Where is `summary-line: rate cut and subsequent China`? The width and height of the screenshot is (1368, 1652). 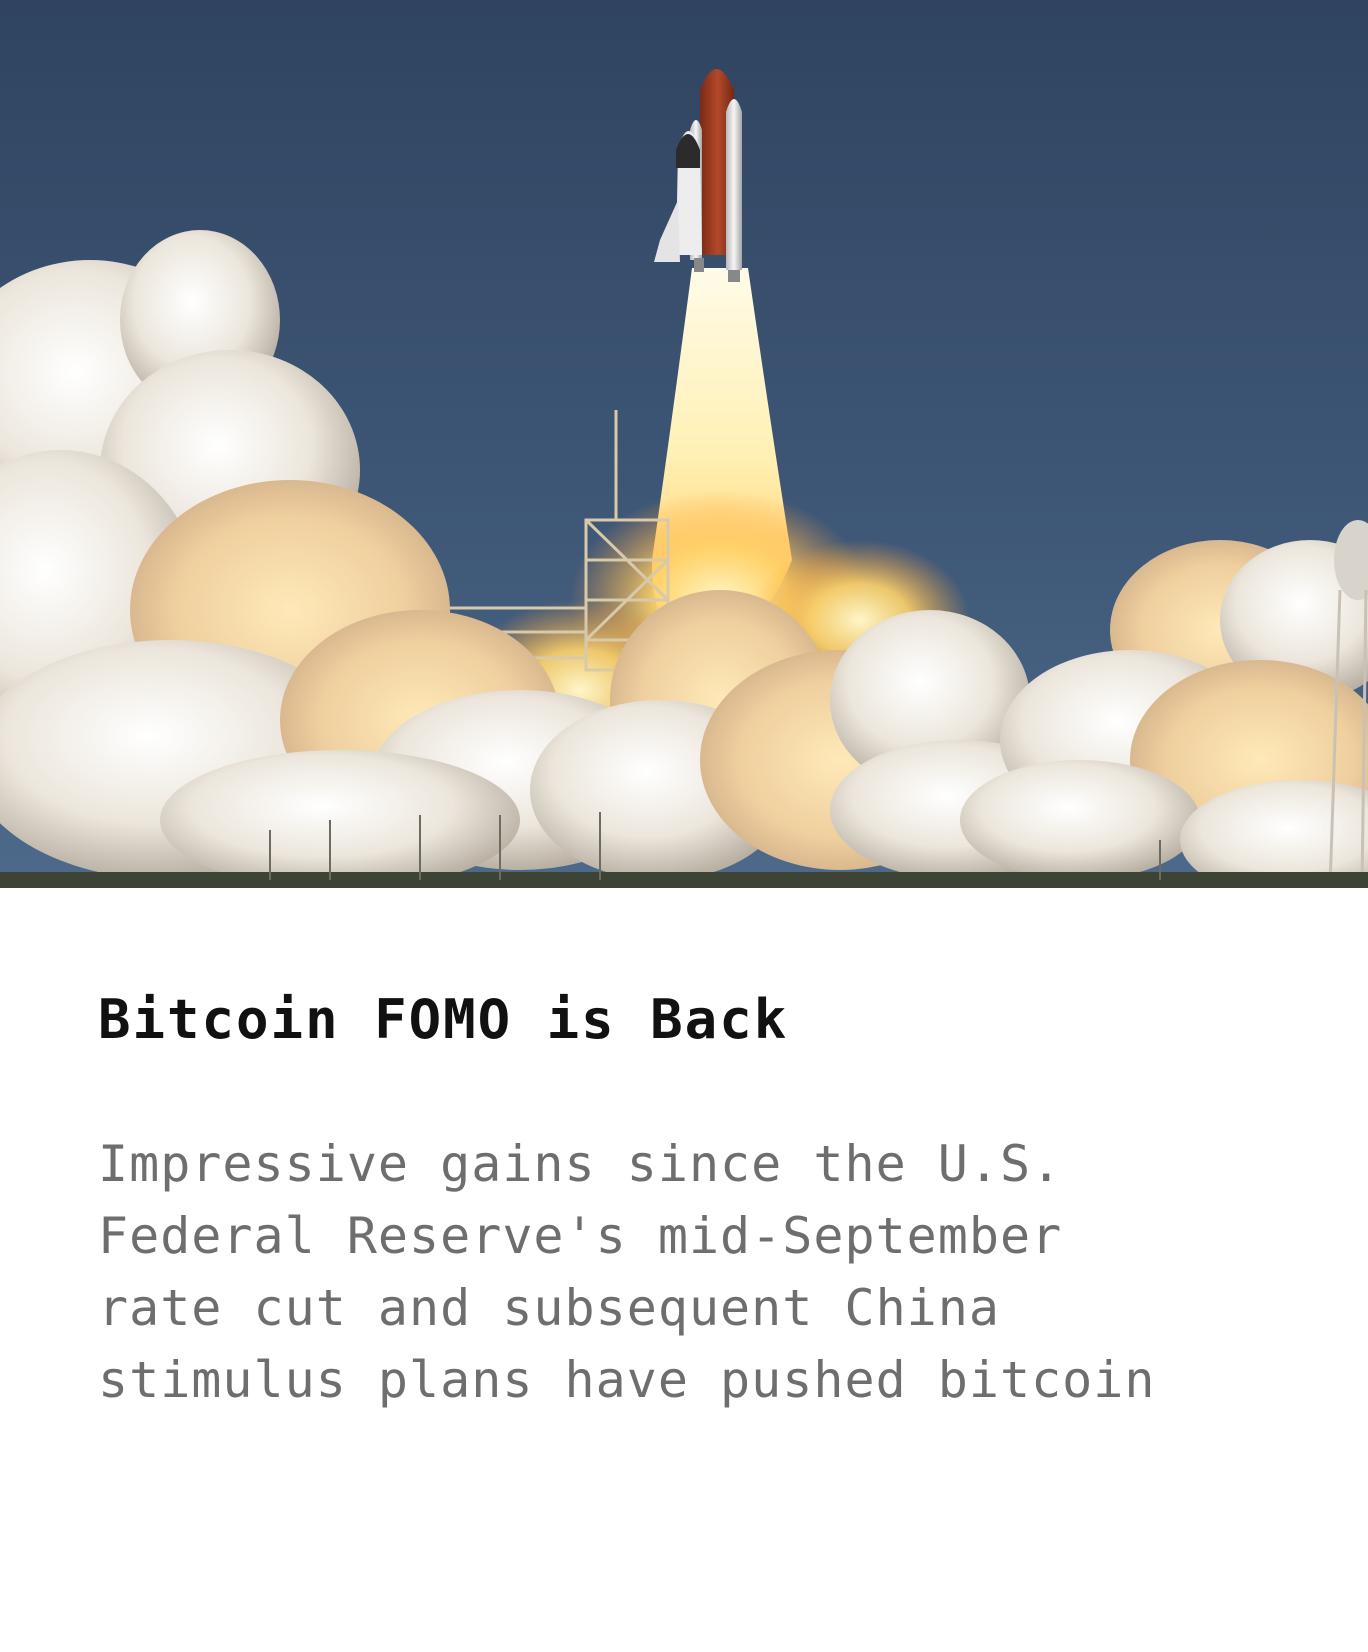
summary-line: rate cut and subsequent China is located at coordinates (549, 1308).